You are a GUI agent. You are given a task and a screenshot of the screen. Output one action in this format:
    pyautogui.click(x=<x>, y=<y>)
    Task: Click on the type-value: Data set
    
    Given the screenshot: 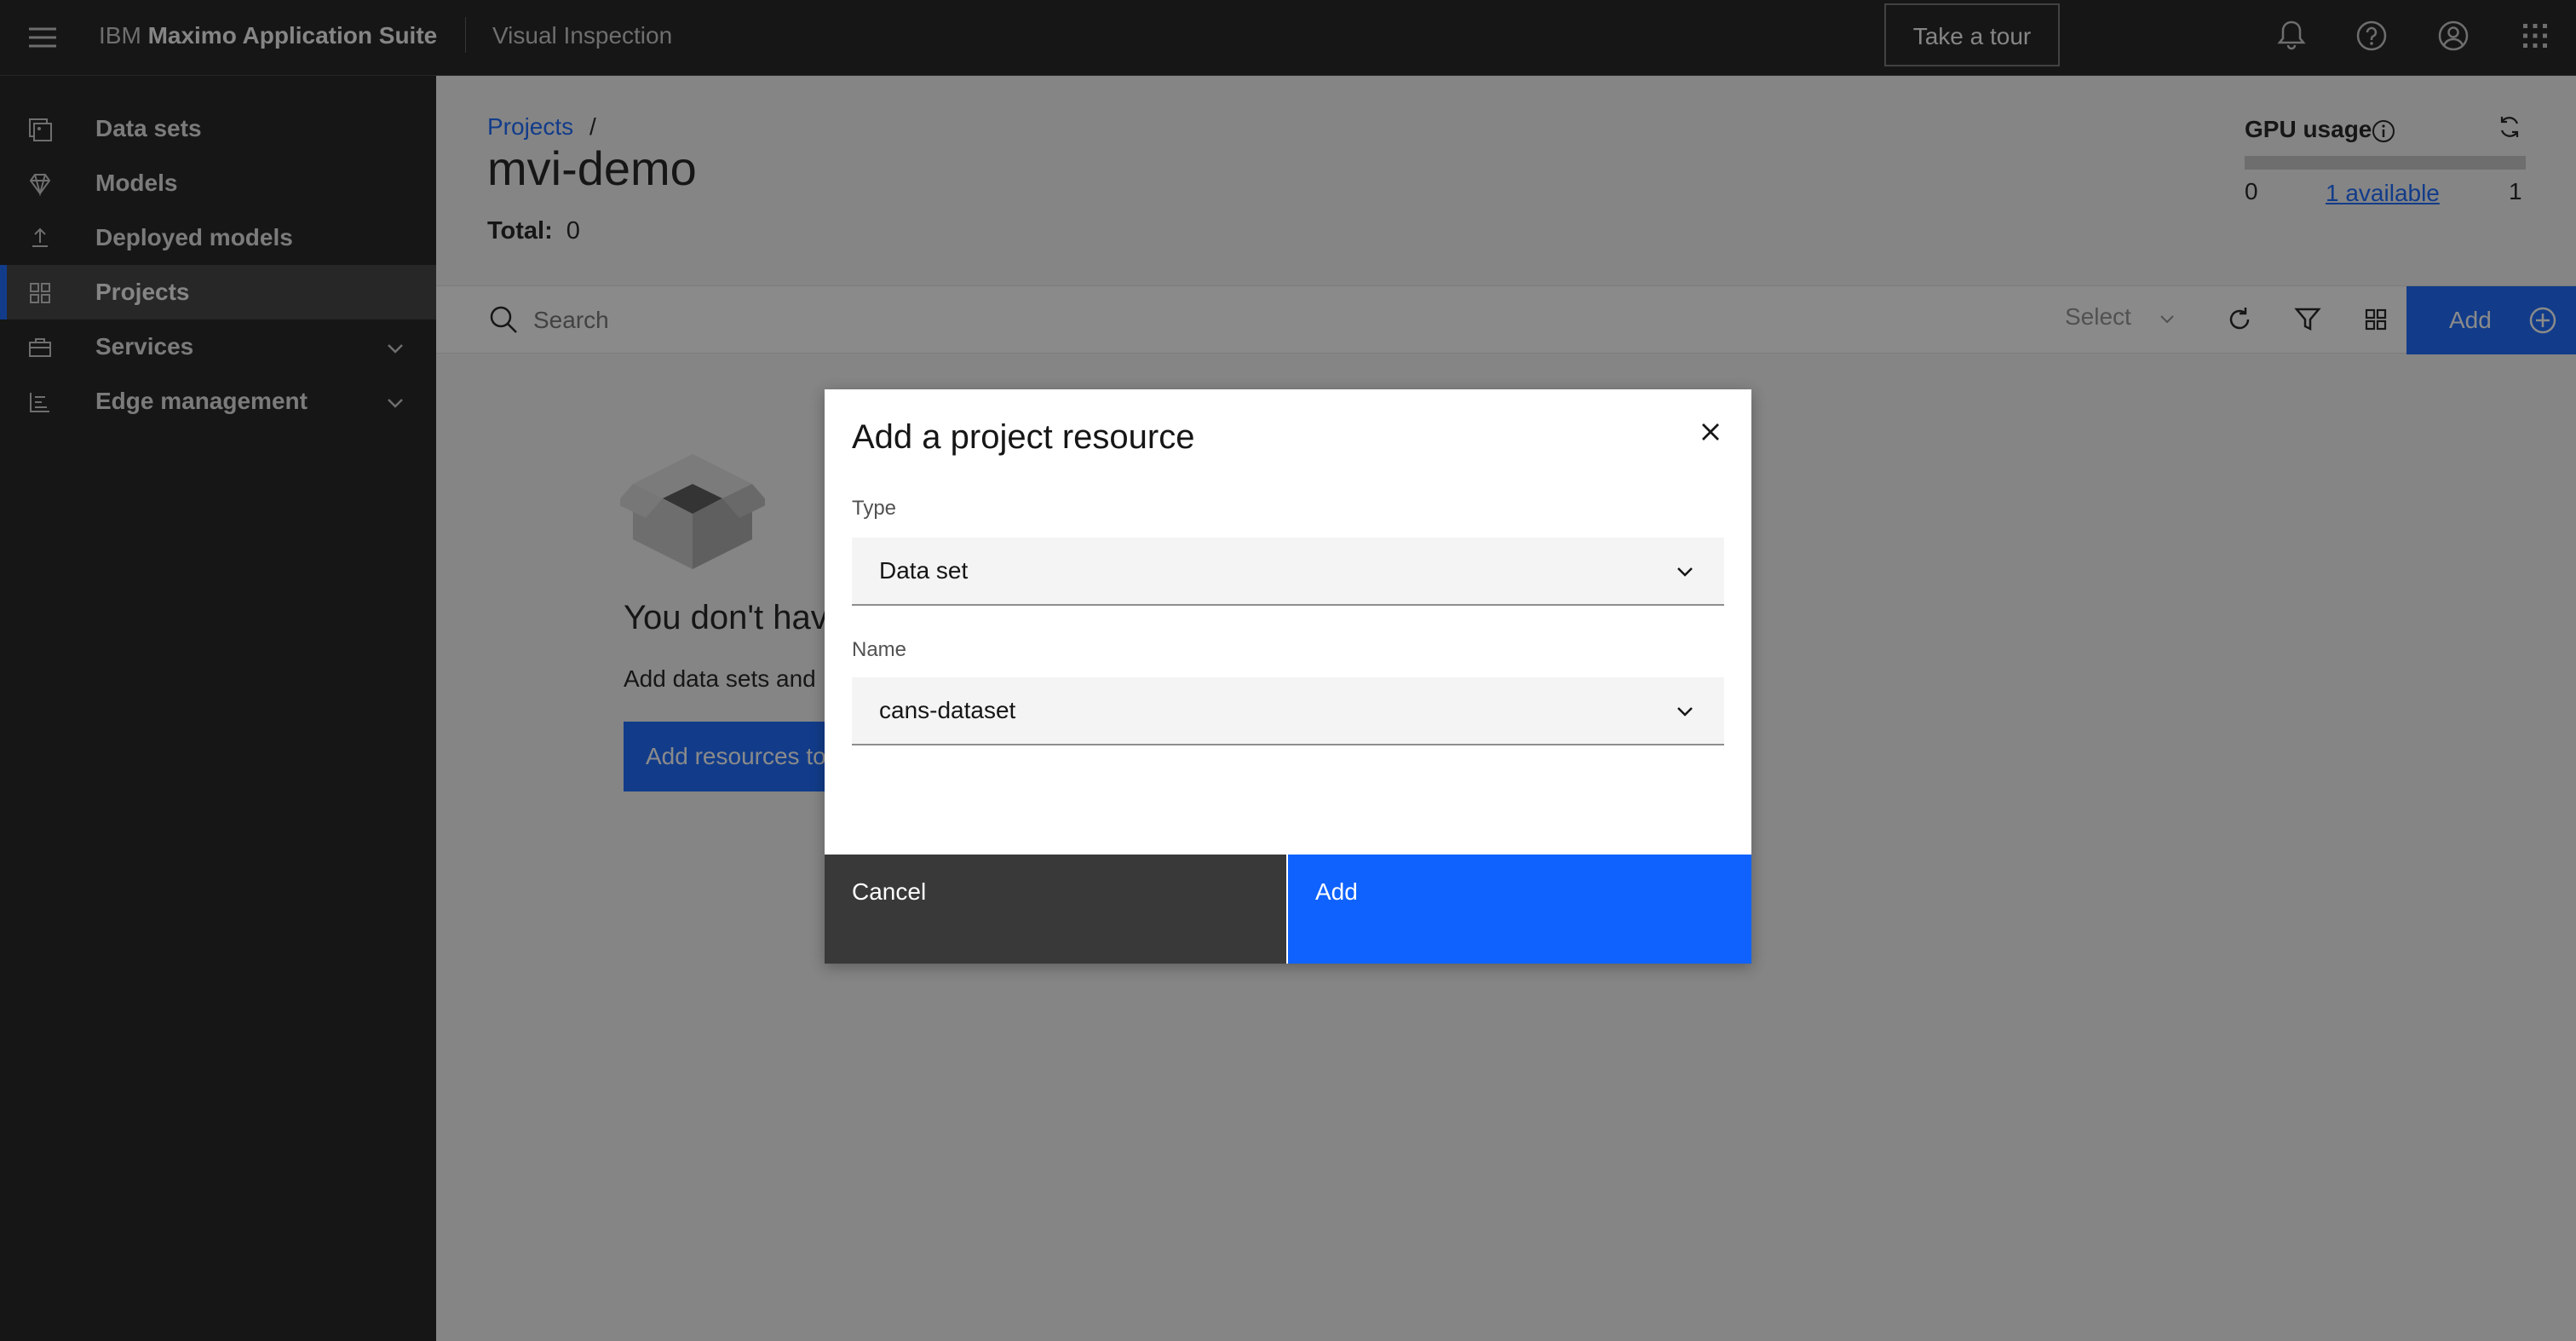 What is the action you would take?
    pyautogui.click(x=924, y=571)
    